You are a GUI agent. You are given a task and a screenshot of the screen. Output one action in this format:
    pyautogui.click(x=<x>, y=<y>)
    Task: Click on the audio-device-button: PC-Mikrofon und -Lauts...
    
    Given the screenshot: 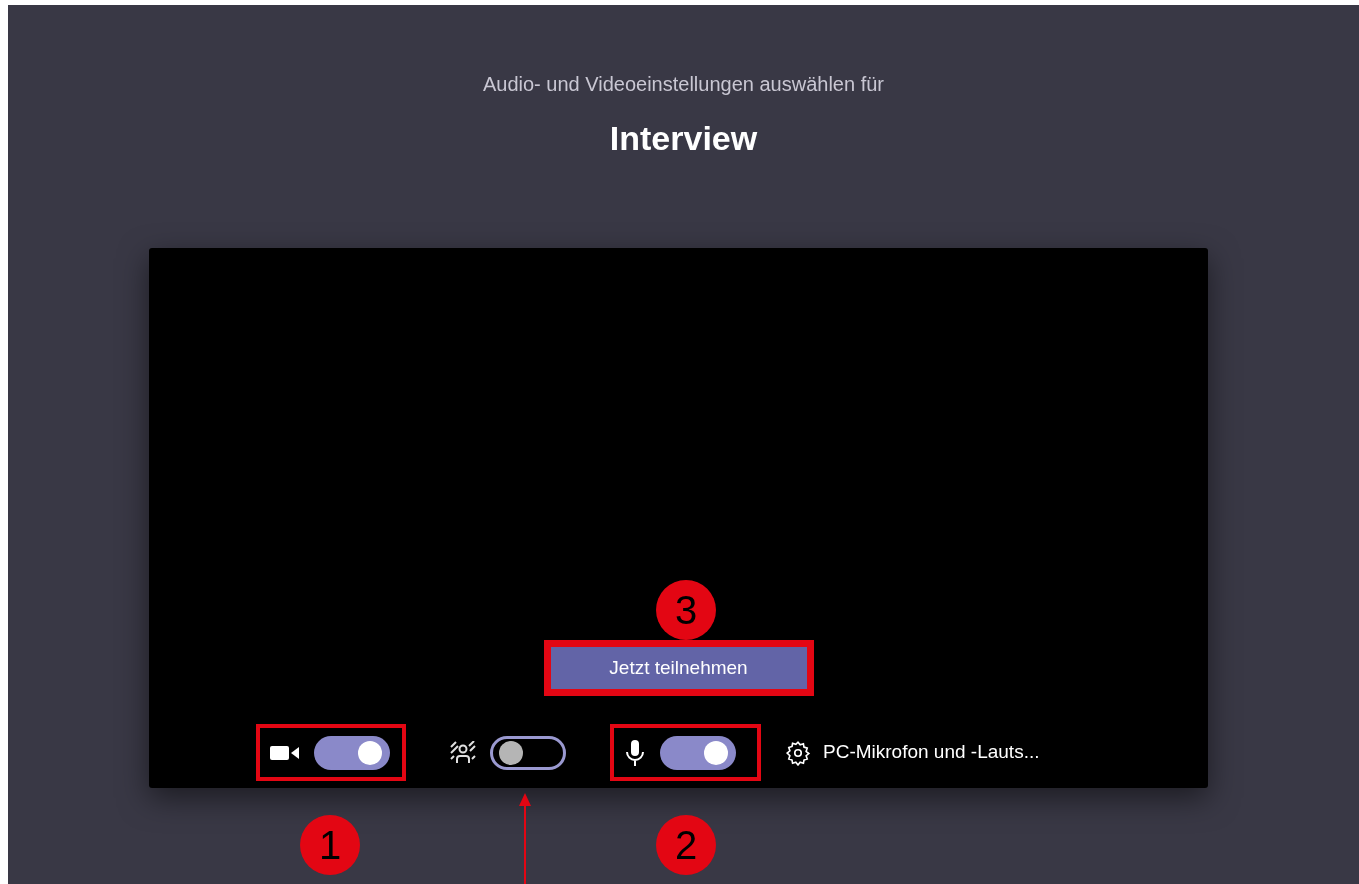 What is the action you would take?
    pyautogui.click(x=912, y=752)
    